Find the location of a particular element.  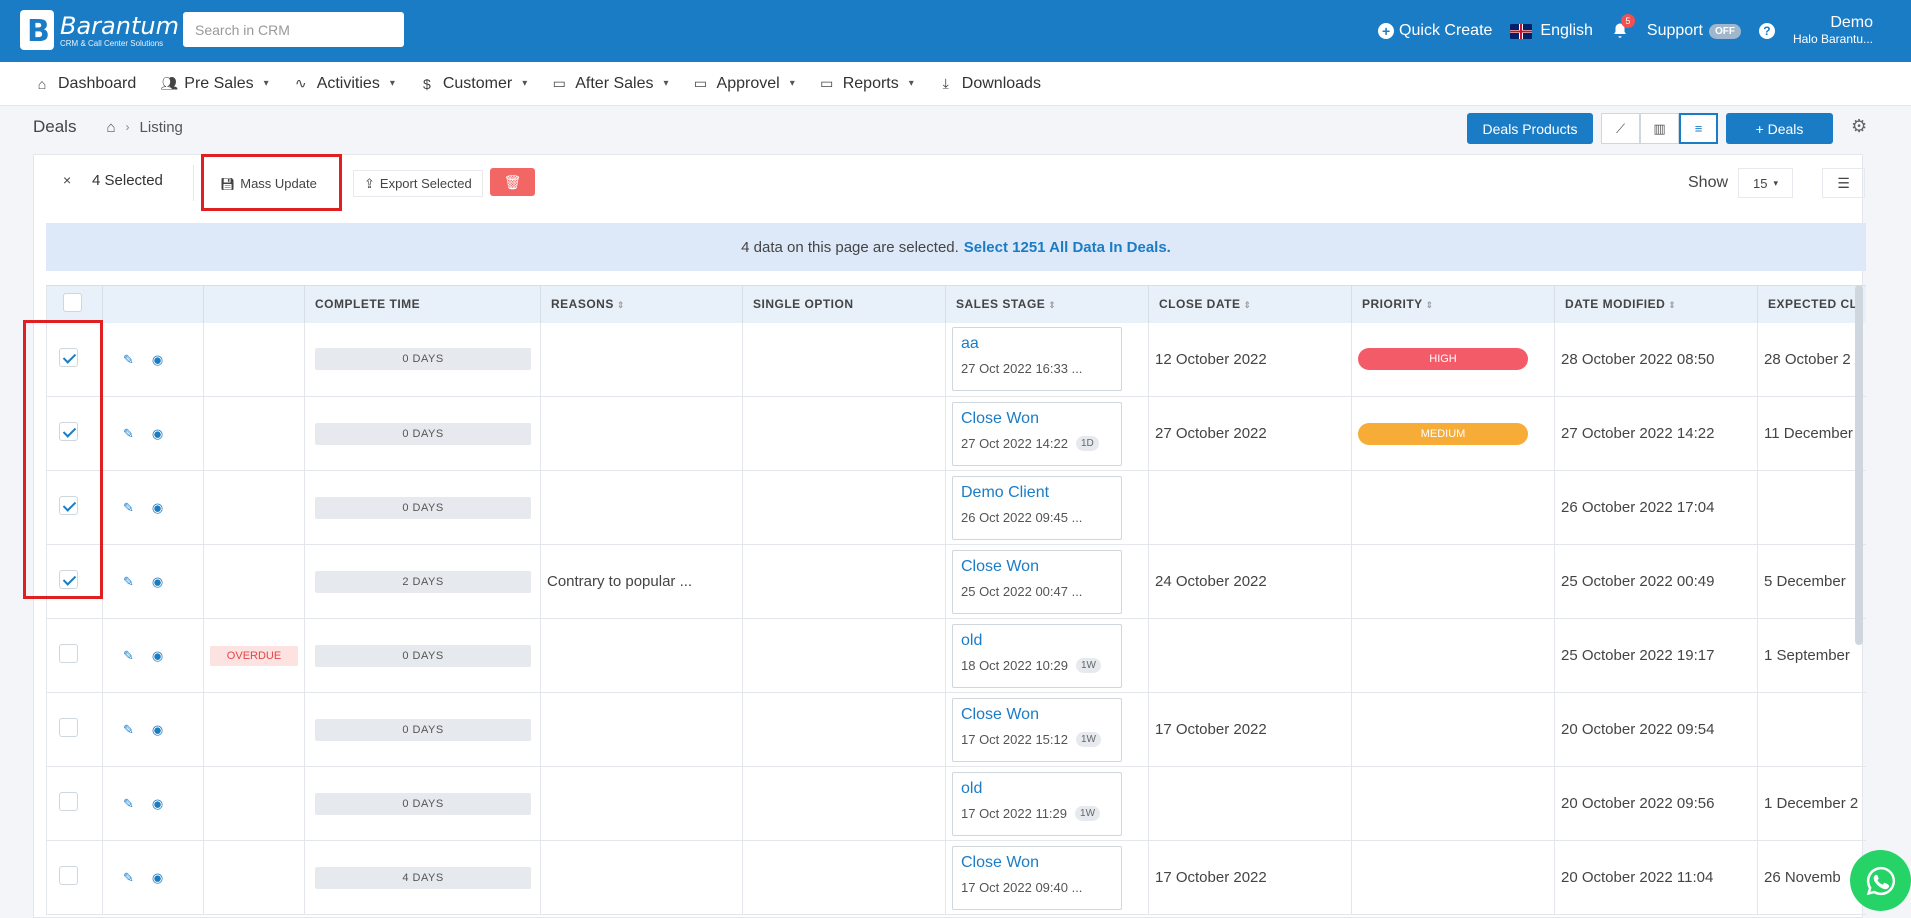

nav-downloads: ⤓ Downloads is located at coordinates (989, 84).